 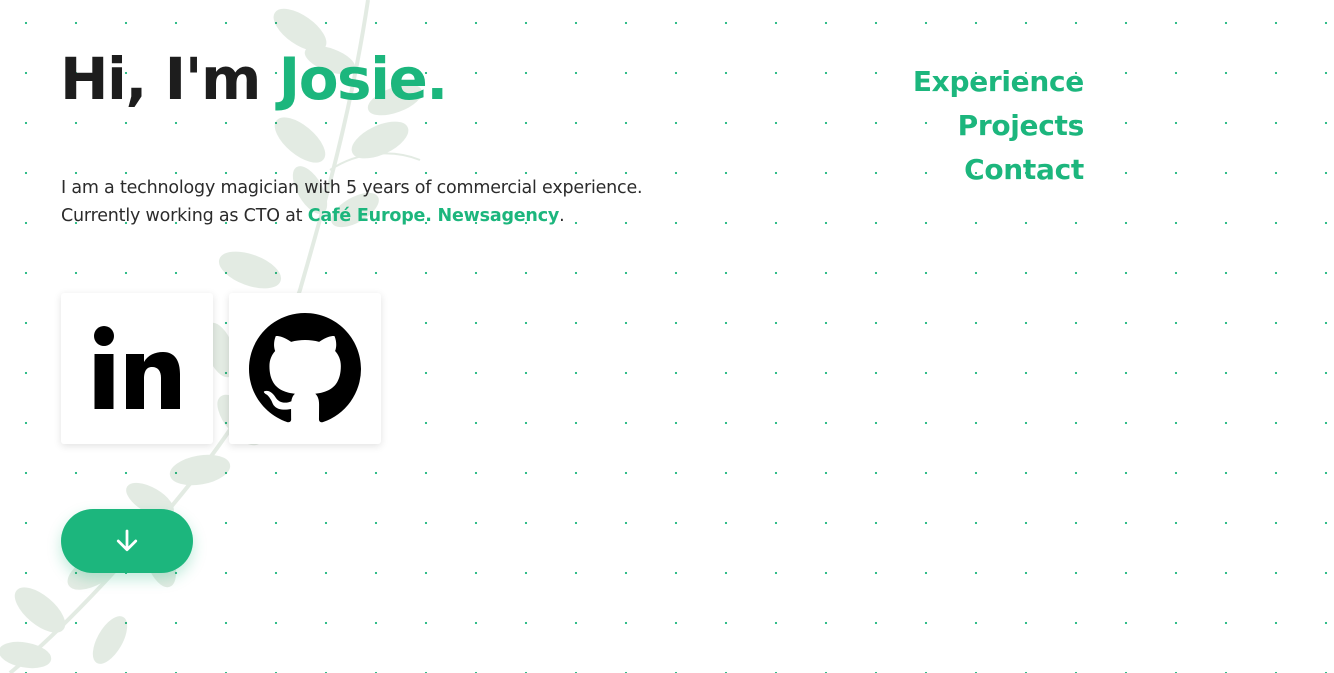 I want to click on nav-contact: Contact, so click(x=1024, y=170).